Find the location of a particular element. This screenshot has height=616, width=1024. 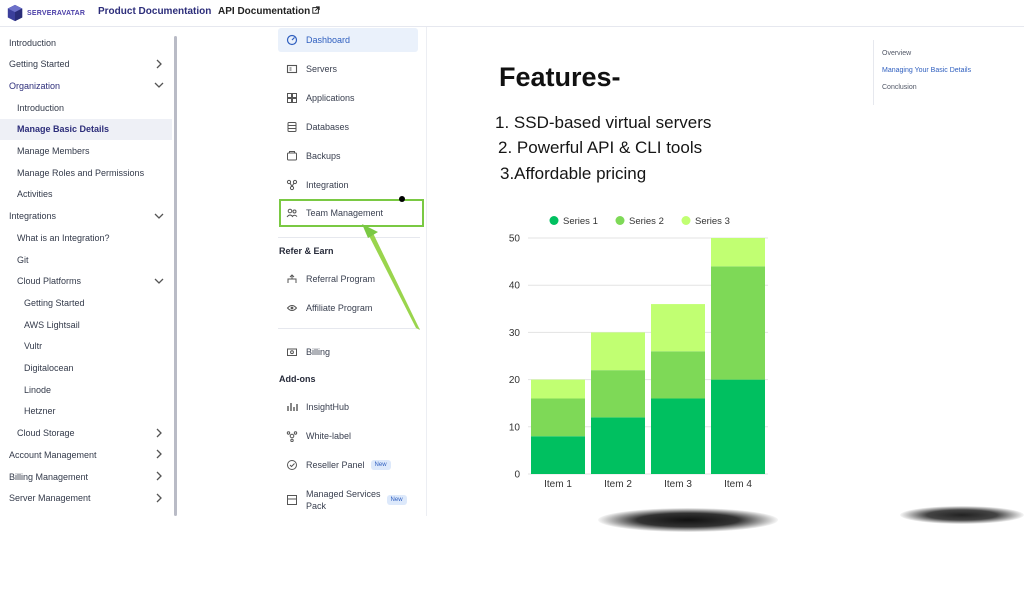

x-tick-label: Item 2 is located at coordinates (618, 484).